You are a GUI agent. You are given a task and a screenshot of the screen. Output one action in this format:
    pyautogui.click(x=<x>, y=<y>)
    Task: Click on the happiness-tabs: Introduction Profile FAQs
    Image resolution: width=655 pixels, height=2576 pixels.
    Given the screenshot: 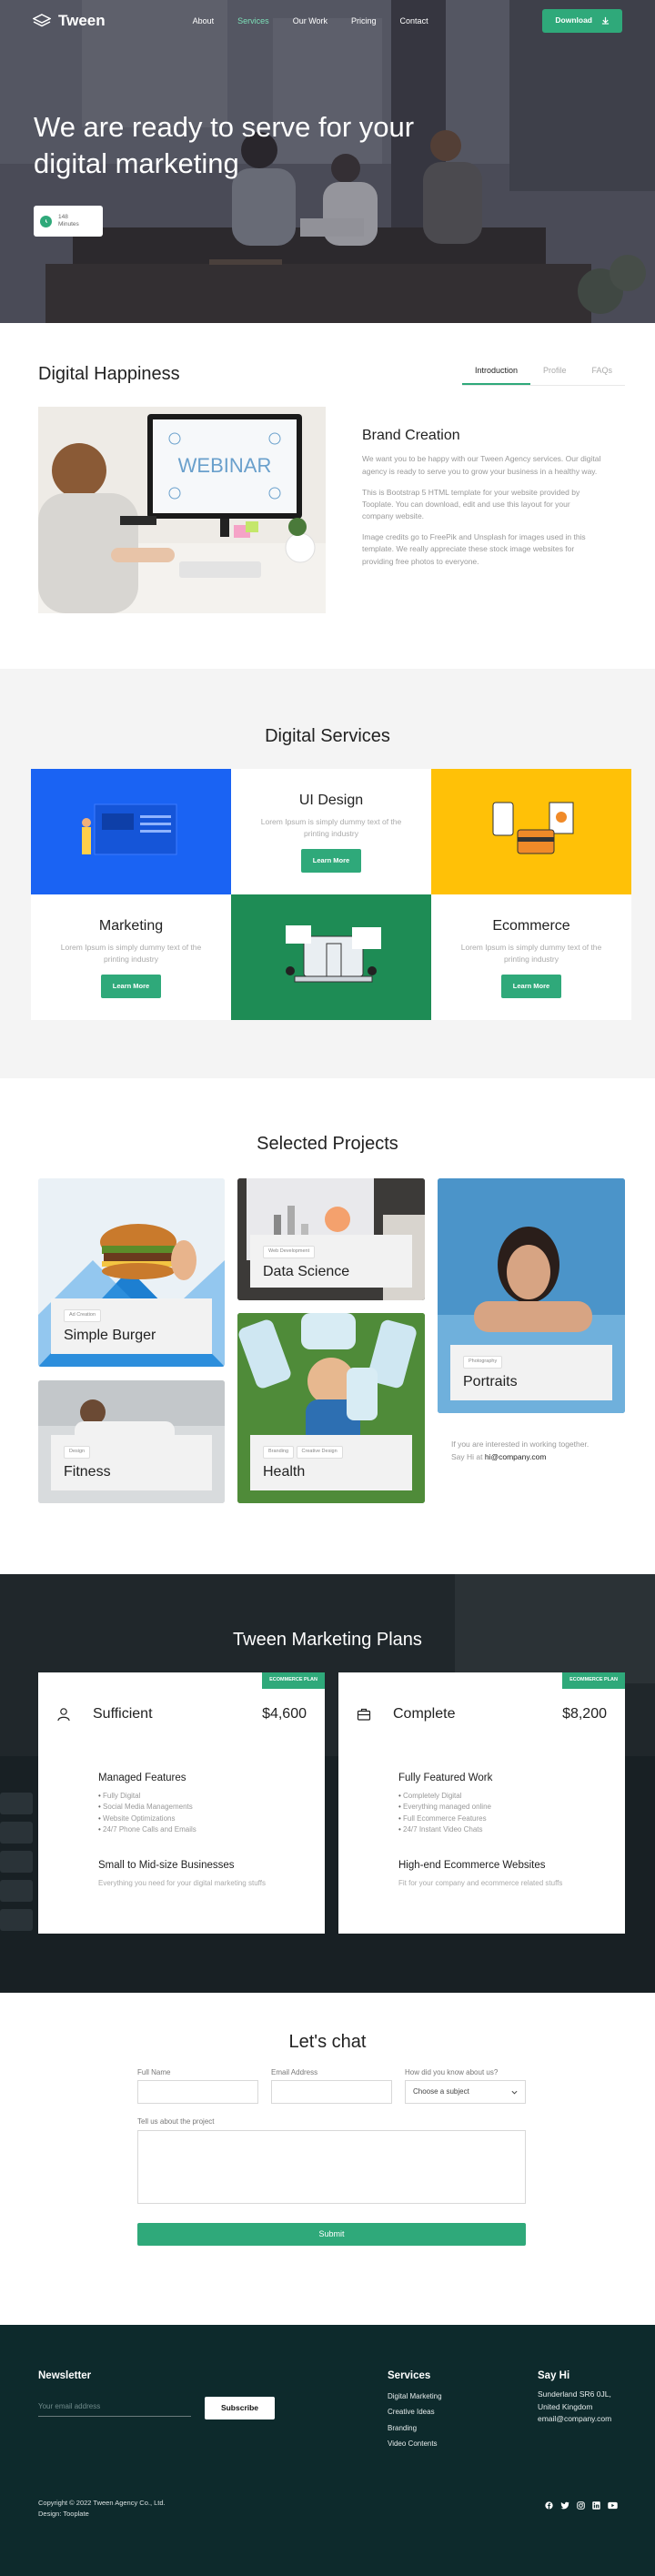 What is the action you would take?
    pyautogui.click(x=543, y=373)
    